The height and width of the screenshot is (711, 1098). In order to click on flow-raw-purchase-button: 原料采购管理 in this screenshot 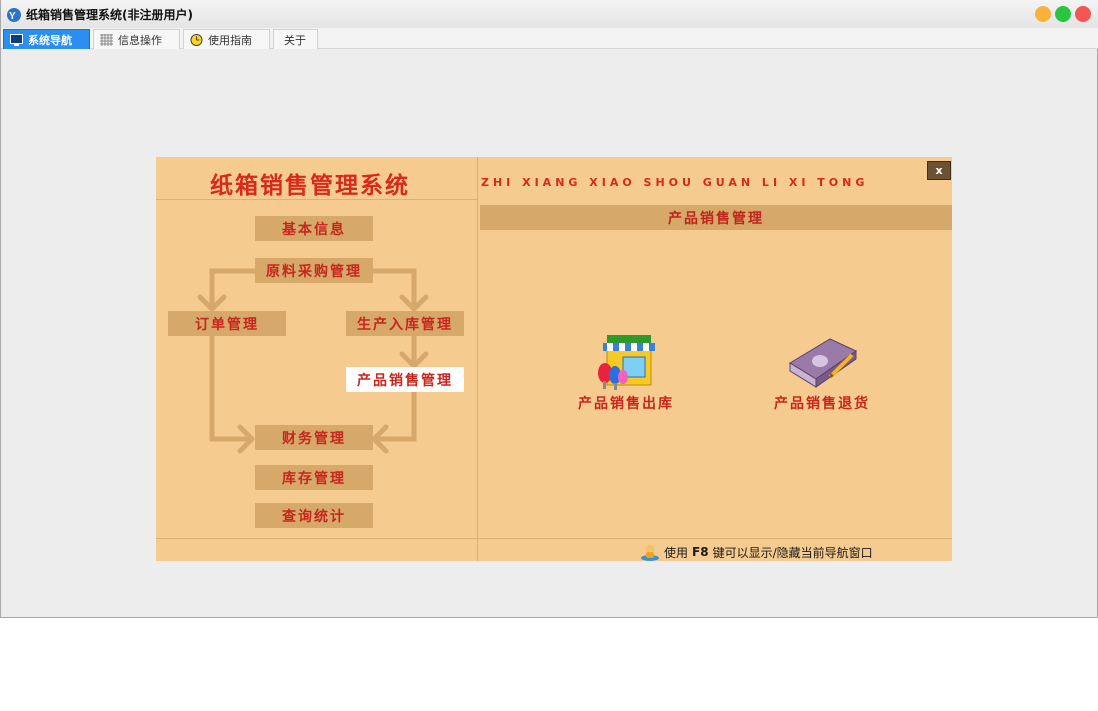, I will do `click(314, 270)`.